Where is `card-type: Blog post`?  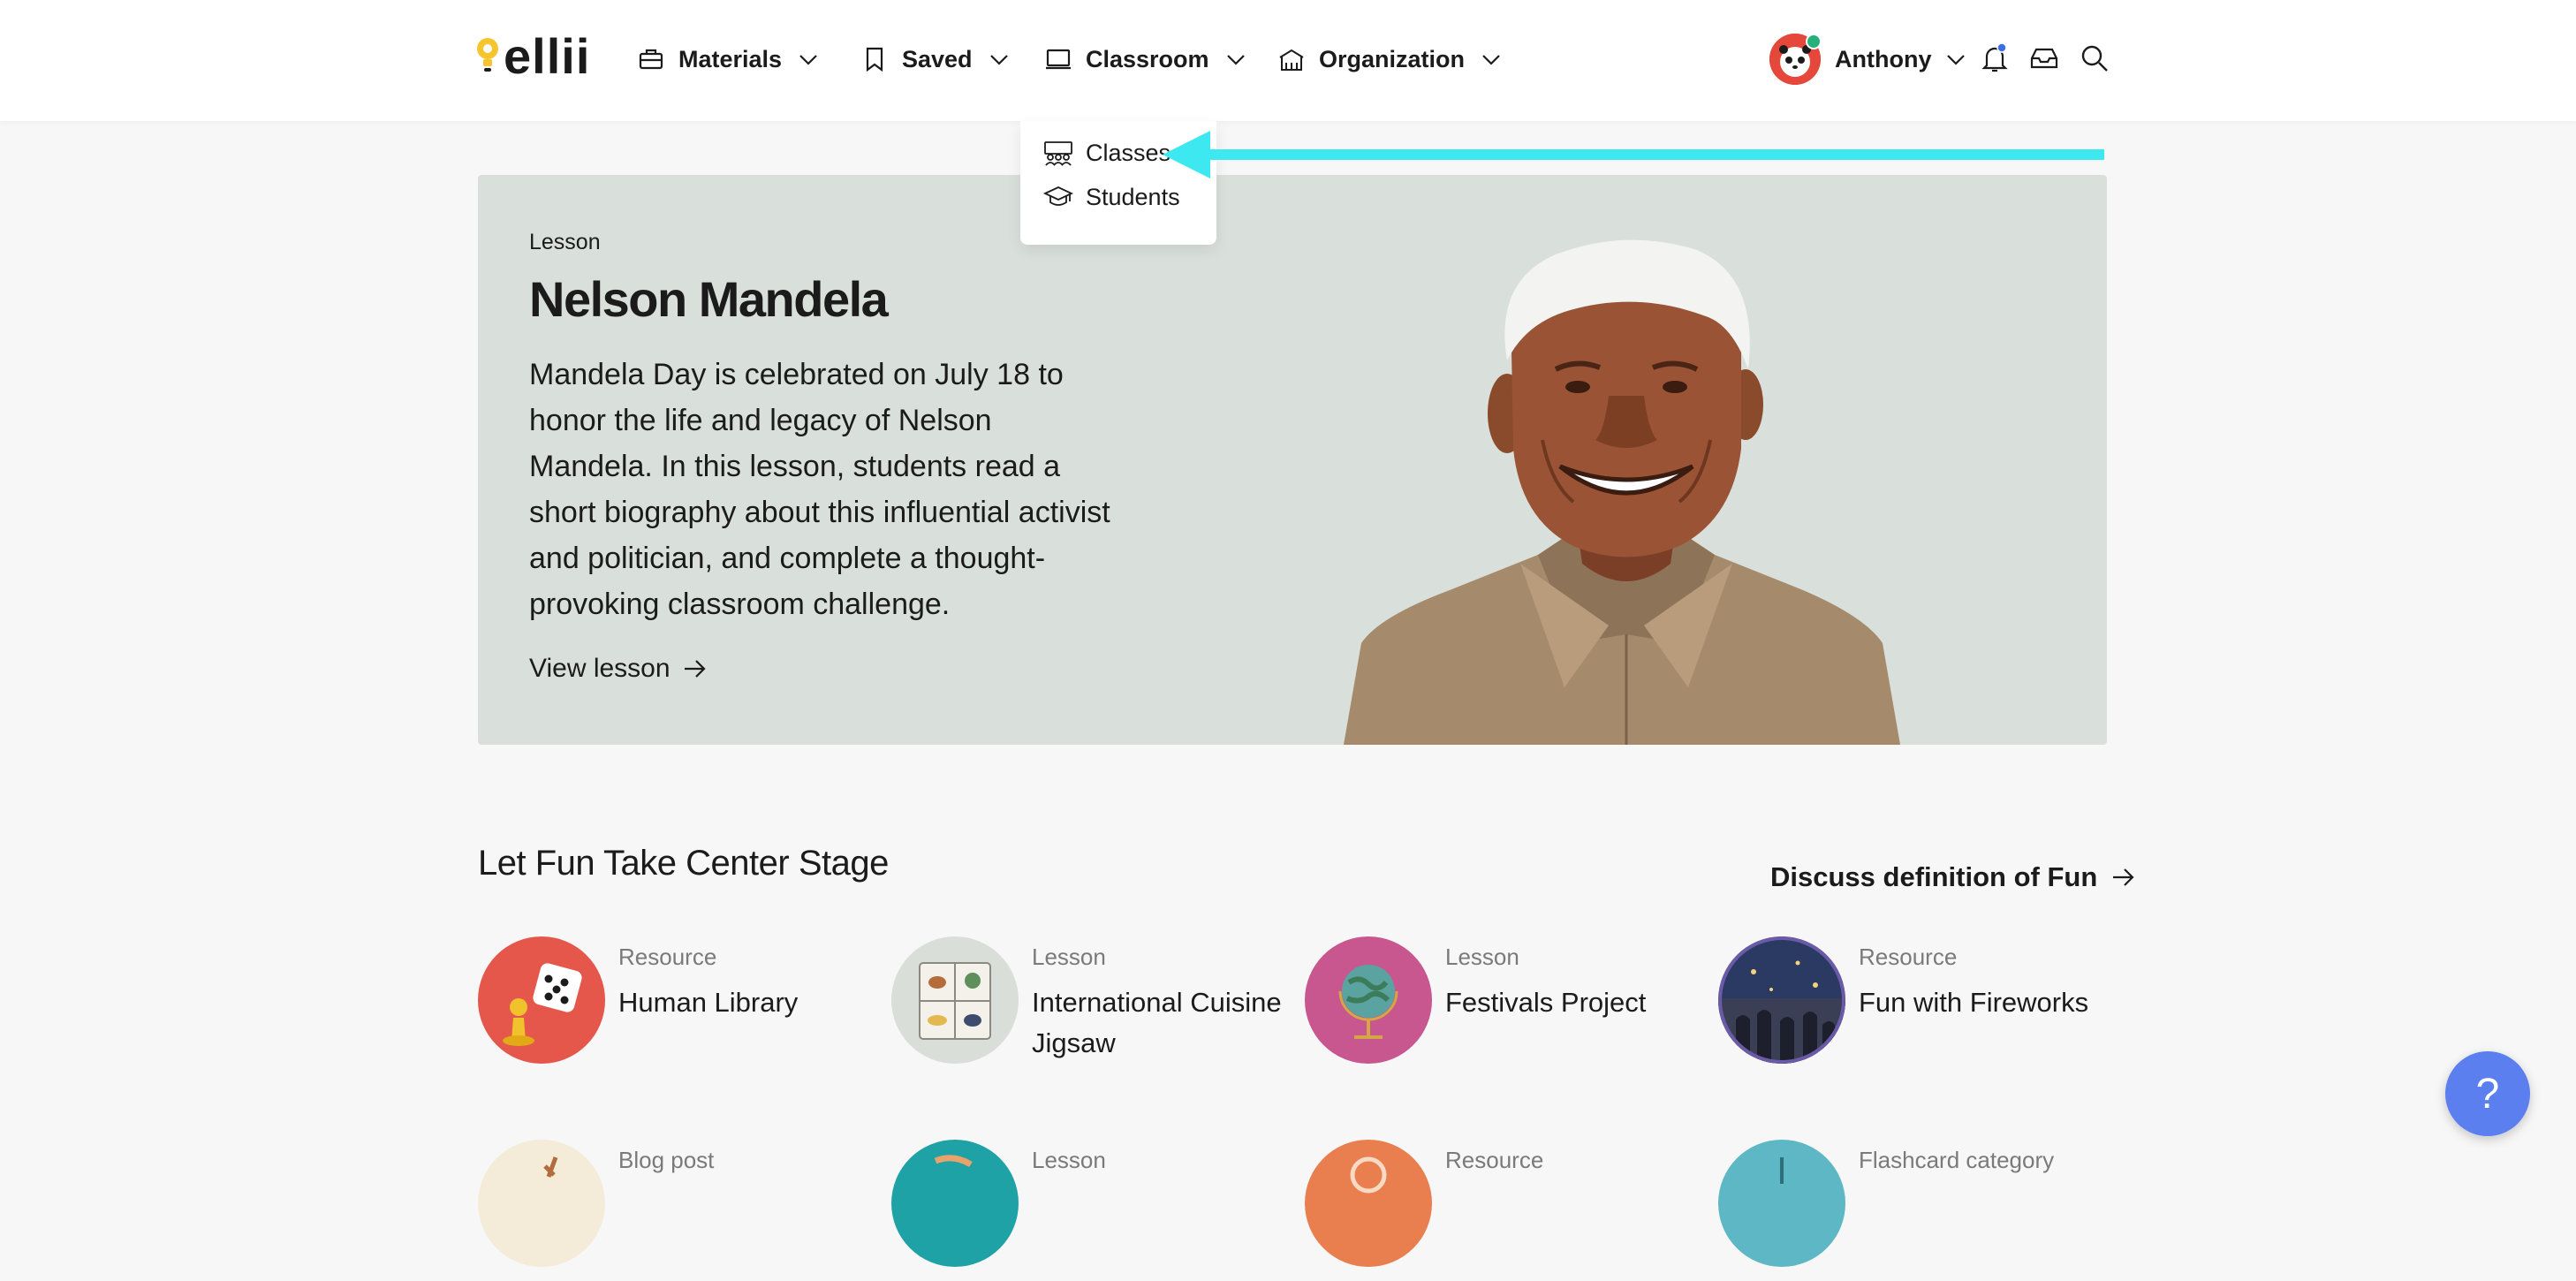 card-type: Blog post is located at coordinates (667, 1160).